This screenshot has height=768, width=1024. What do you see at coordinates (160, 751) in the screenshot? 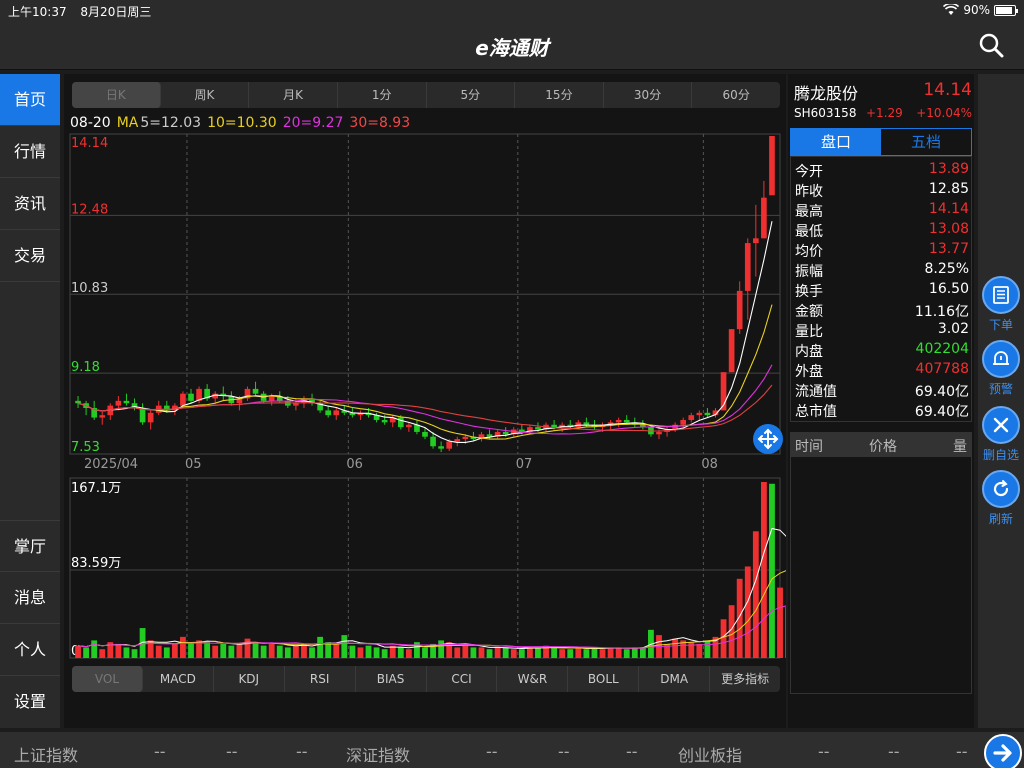
I see `ticker-sh-value: --` at bounding box center [160, 751].